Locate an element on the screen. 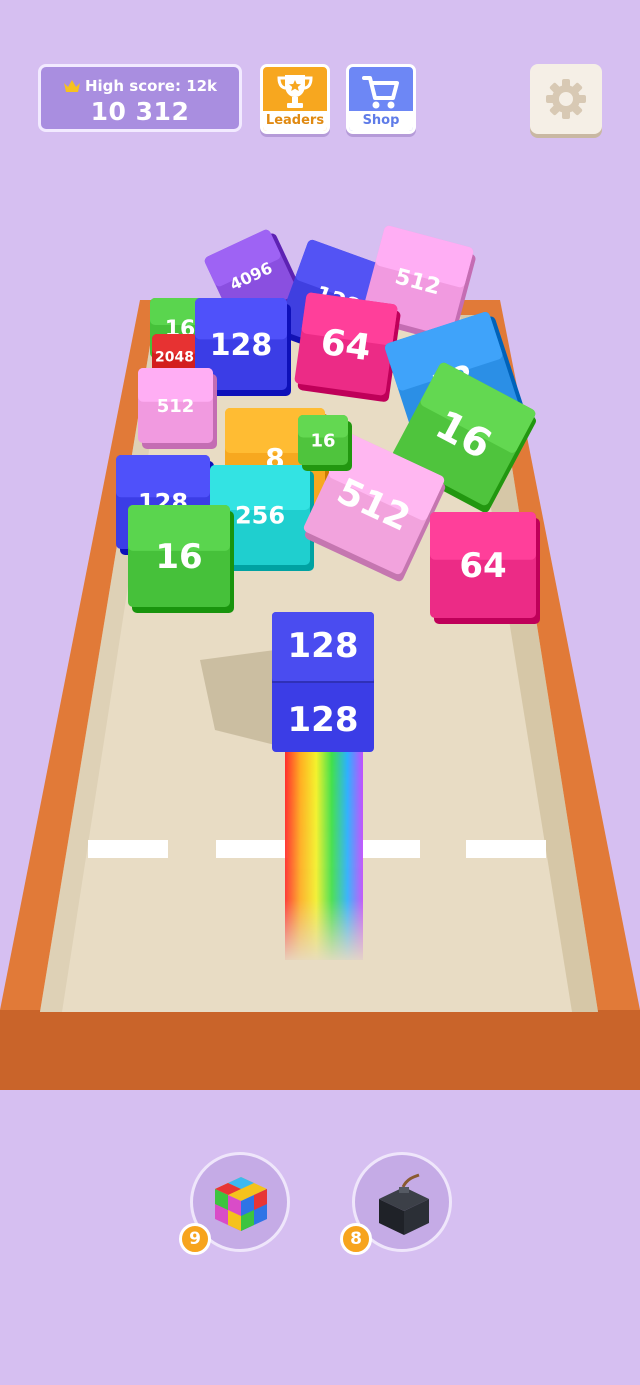  pile-cube: 512 is located at coordinates (177, 408).